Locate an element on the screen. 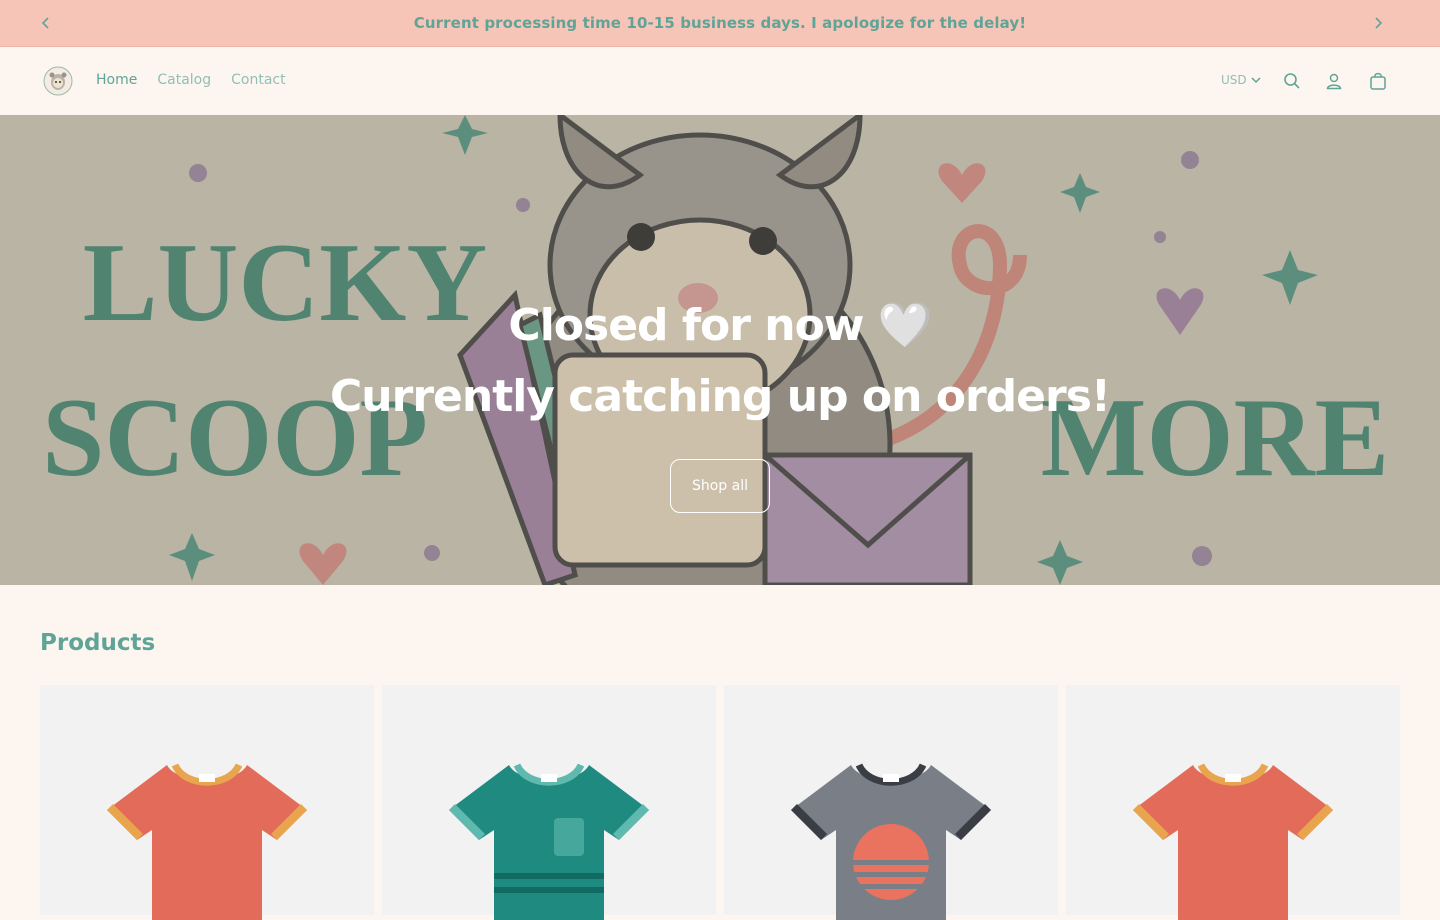 The image size is (1440, 920). hero-subheading: Currently catching up on orders! is located at coordinates (720, 396).